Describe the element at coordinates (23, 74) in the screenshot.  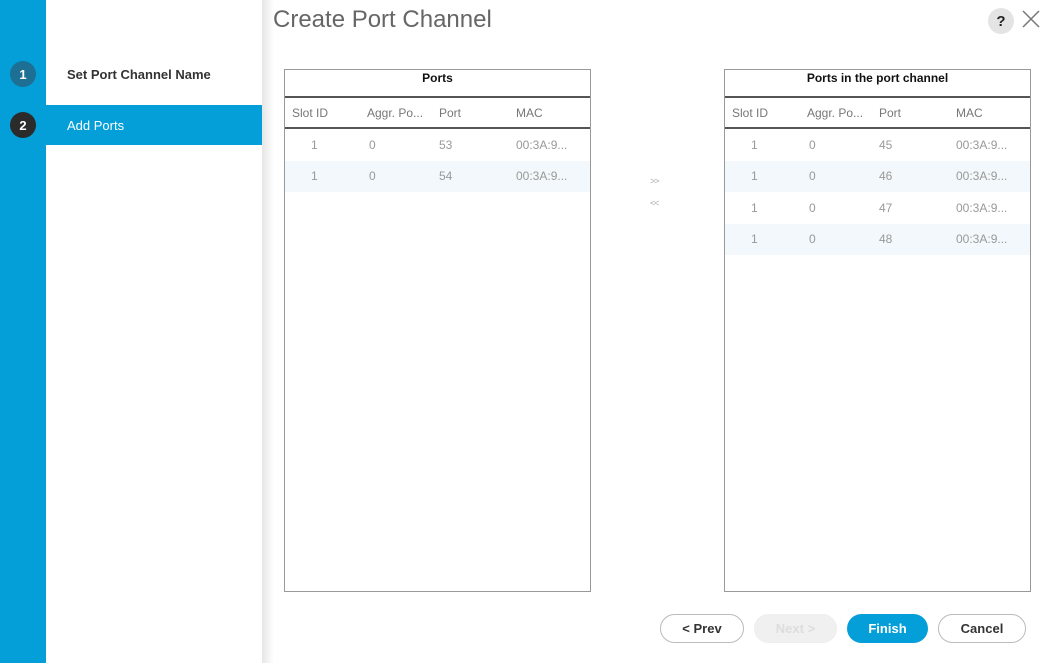
I see `step-1-badge: 1` at that location.